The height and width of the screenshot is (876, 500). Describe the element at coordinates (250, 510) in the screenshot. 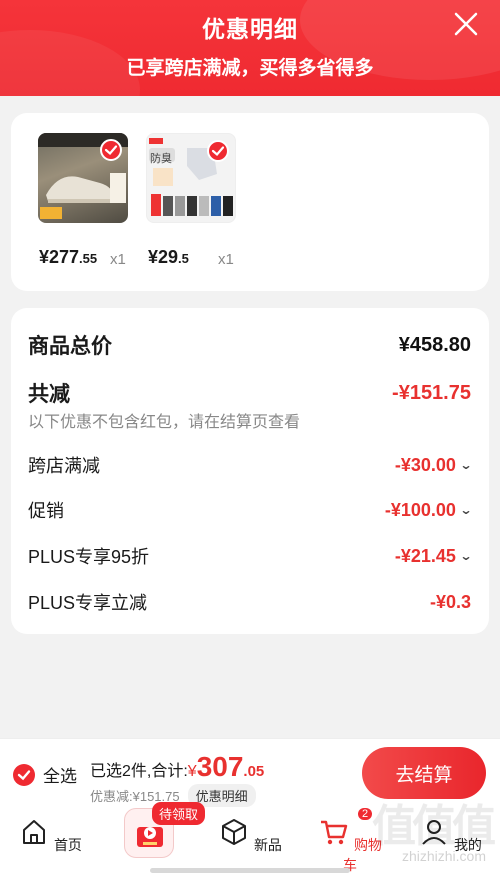

I see `discount-row: 促销 -¥100.00 ⌄` at that location.